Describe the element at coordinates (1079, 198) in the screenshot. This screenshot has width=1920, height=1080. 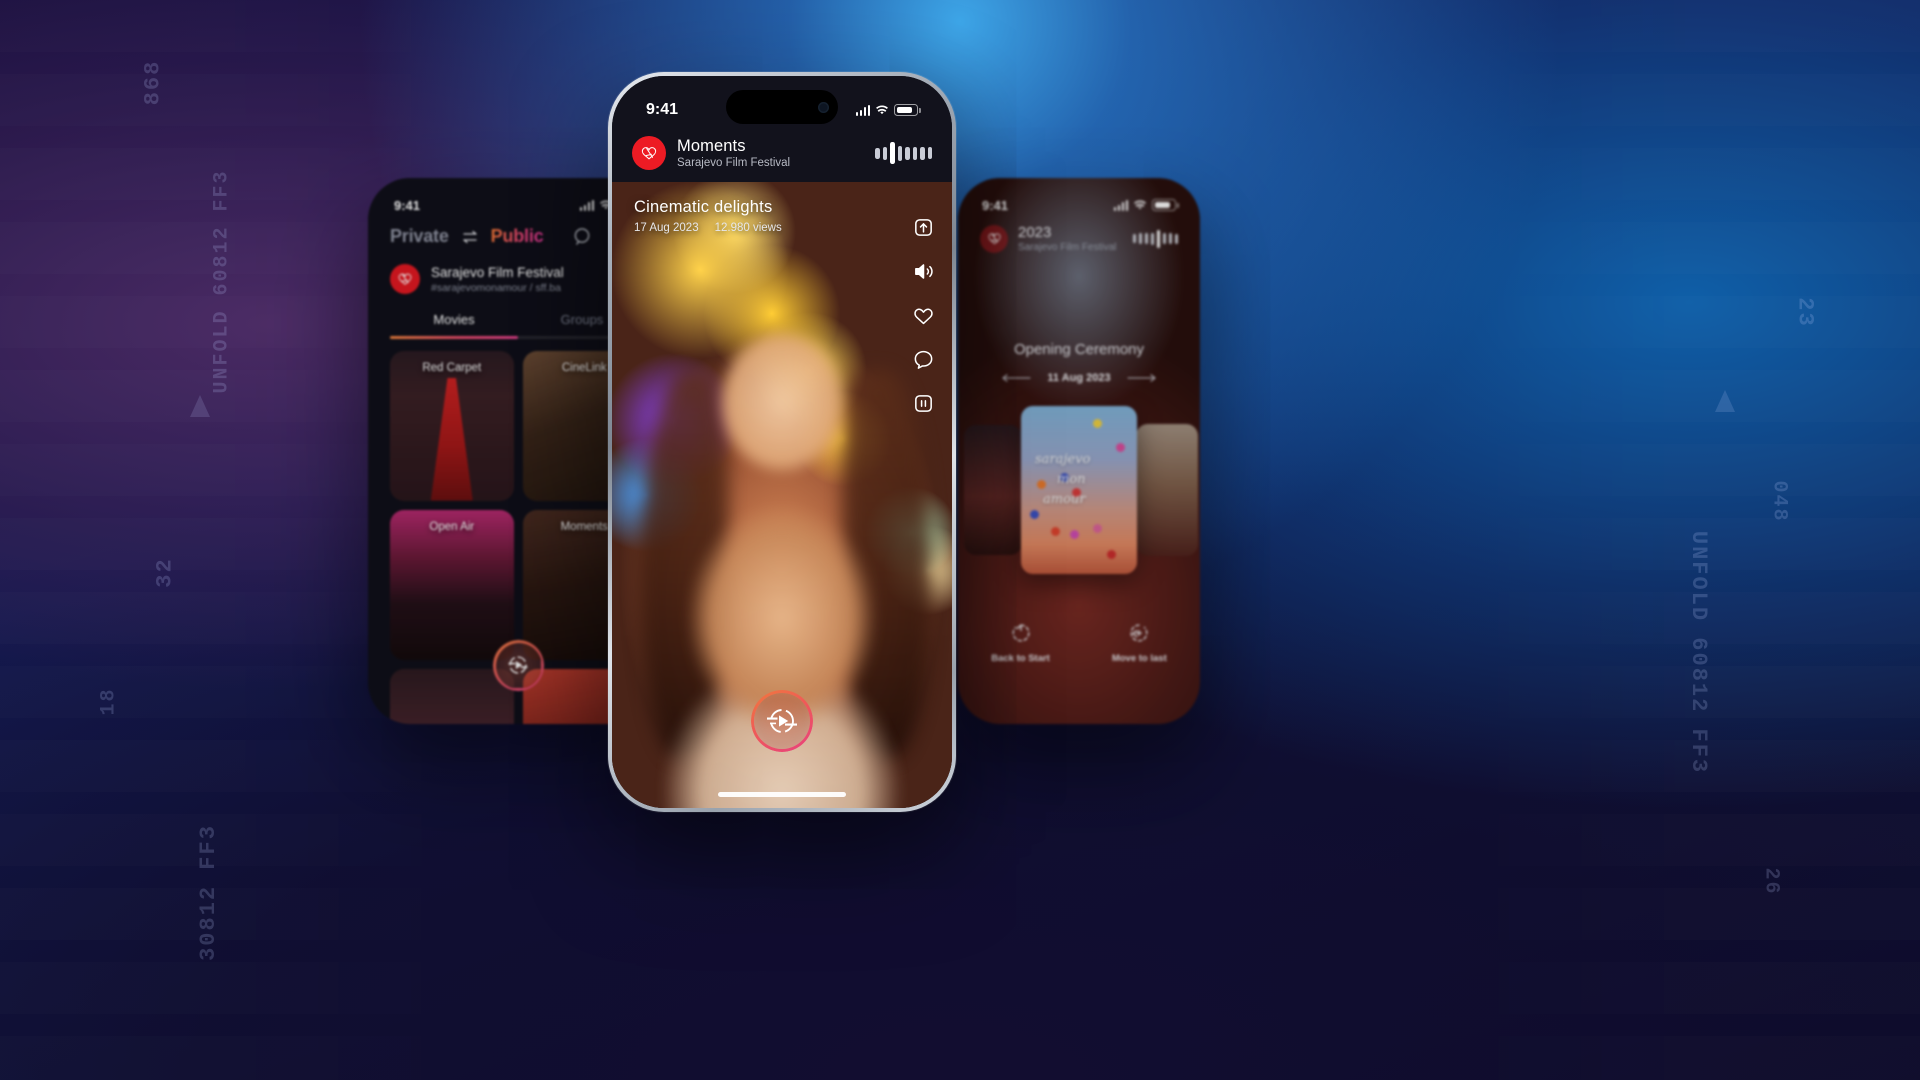
I see `right-status-bar: 9:41` at that location.